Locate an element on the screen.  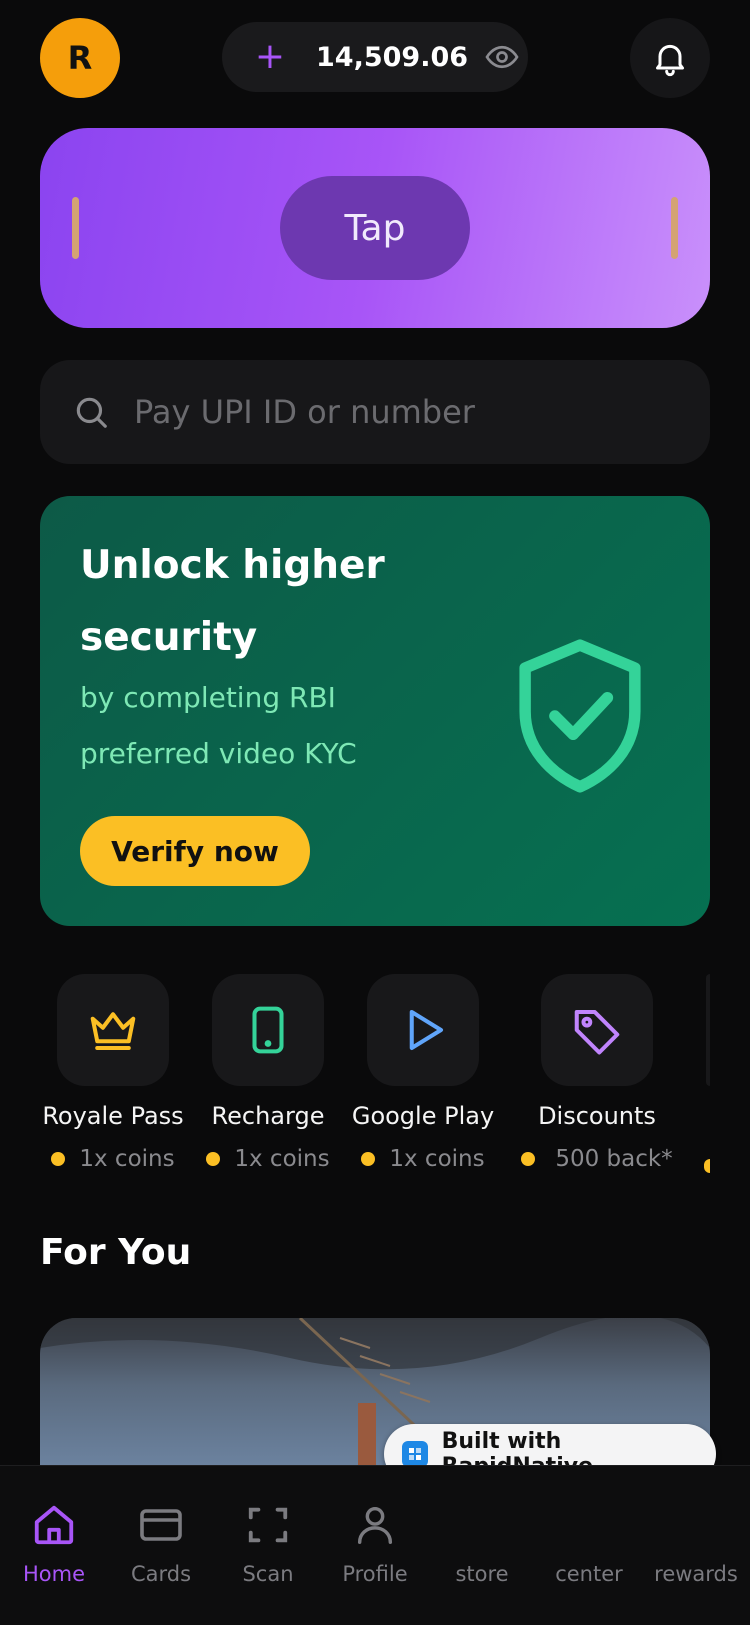
crown-icon is located at coordinates (113, 1031).